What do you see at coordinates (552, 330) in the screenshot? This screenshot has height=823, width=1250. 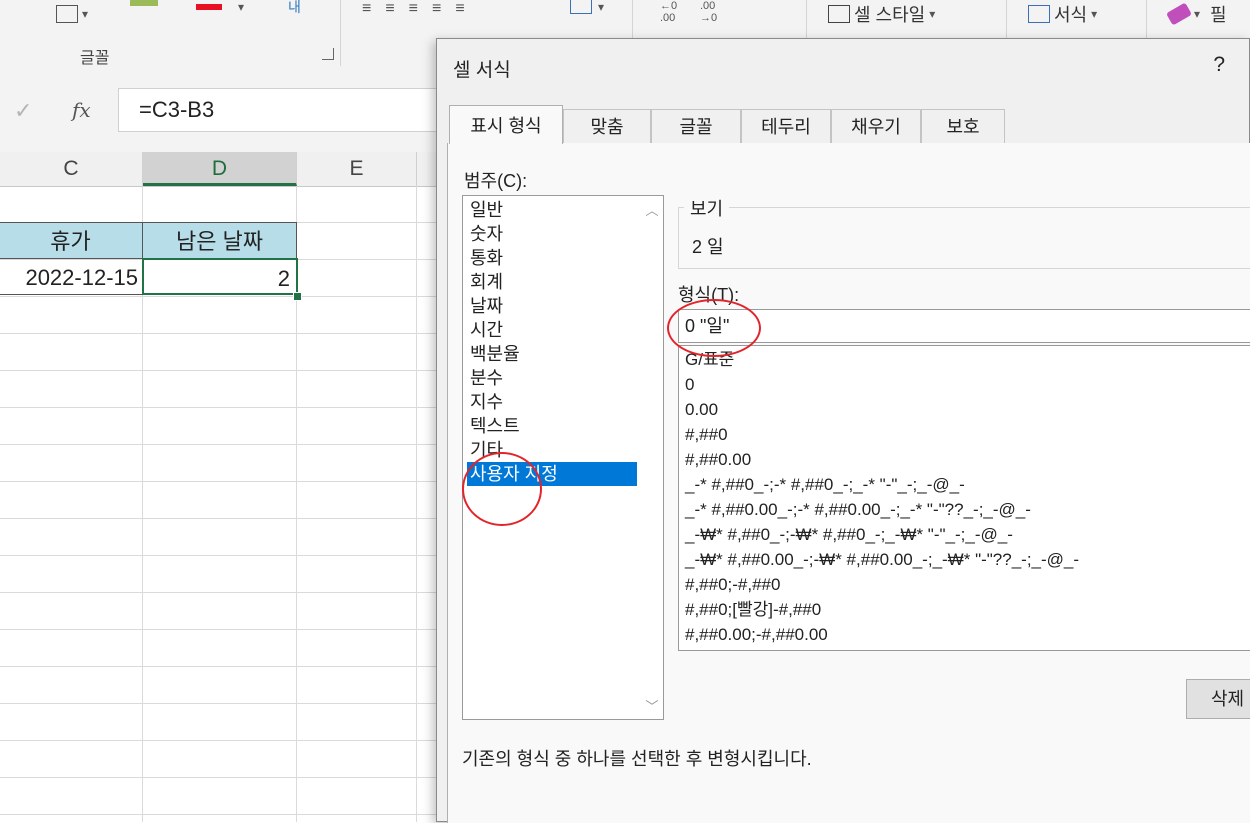 I see `category-item: 시간` at bounding box center [552, 330].